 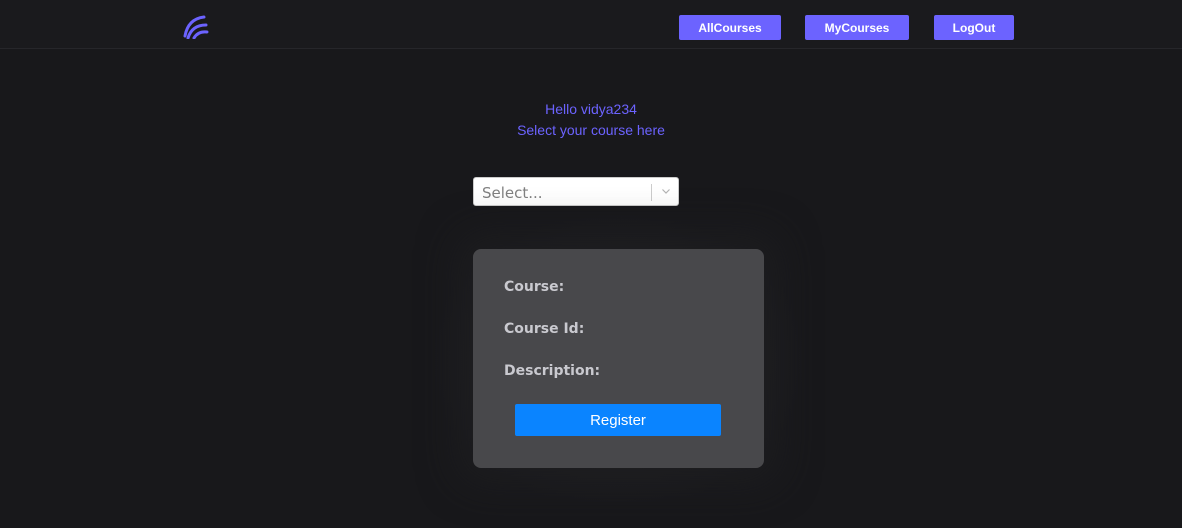 I want to click on select-separator, so click(x=651, y=192).